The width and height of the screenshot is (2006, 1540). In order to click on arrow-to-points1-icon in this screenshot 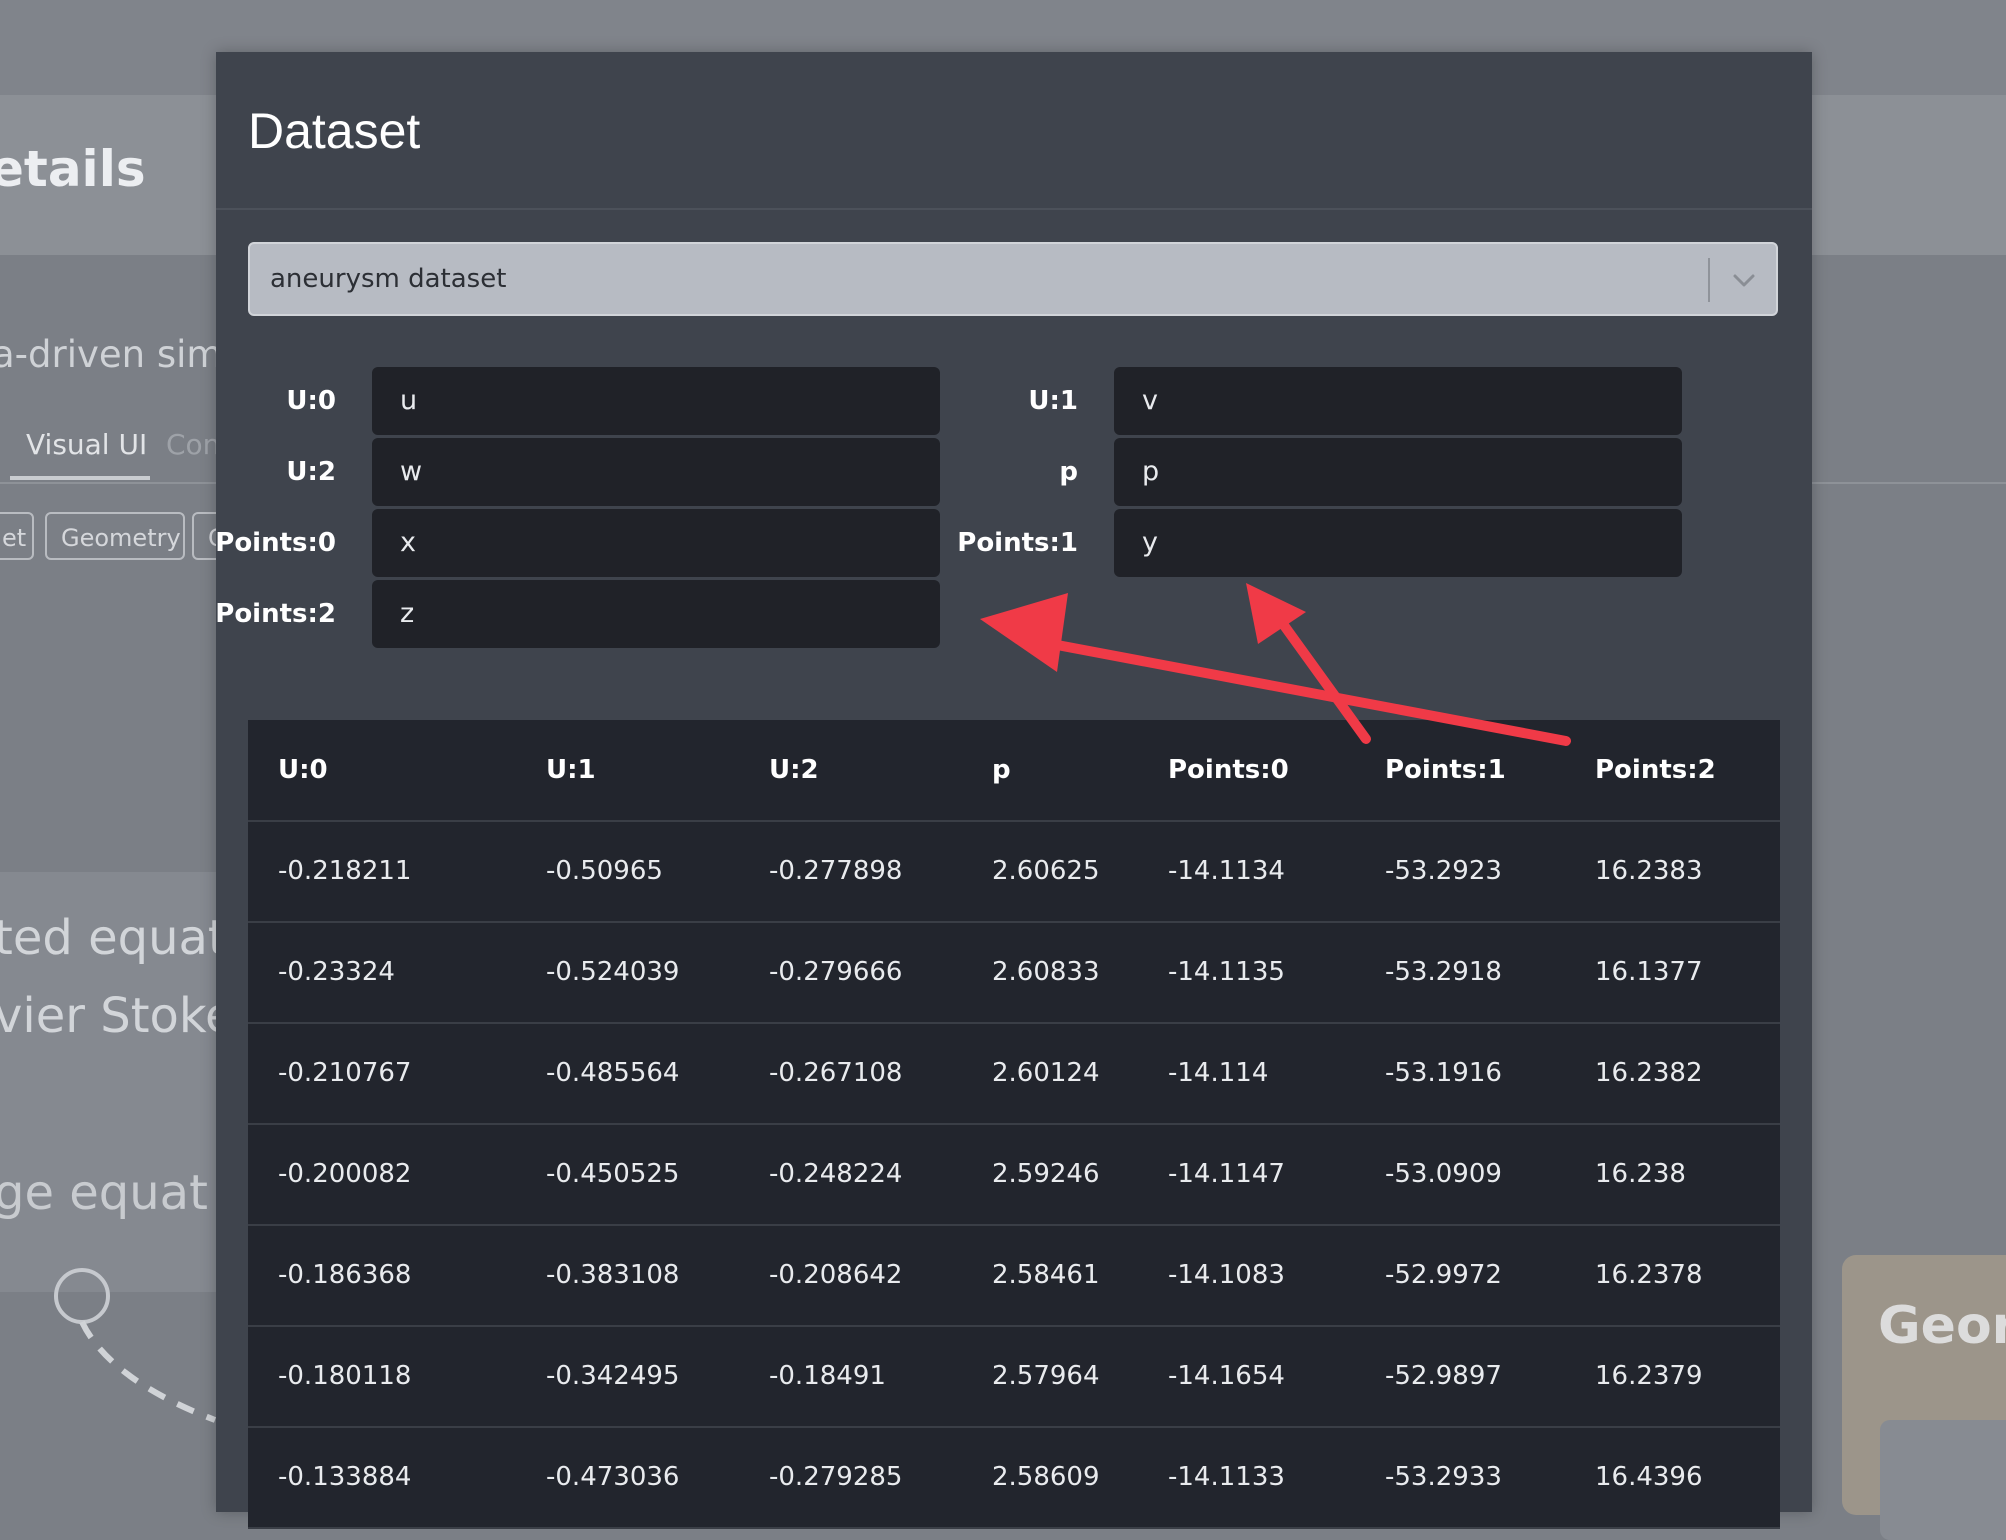, I will do `click(1308, 663)`.